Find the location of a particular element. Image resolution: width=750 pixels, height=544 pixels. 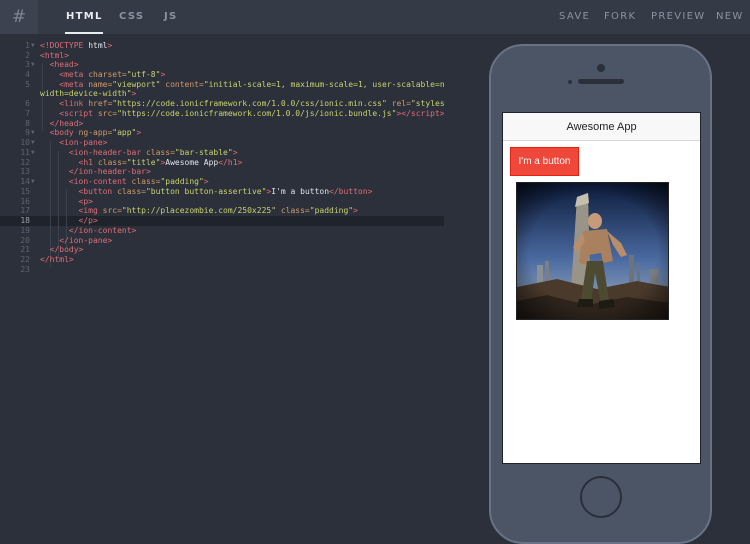

tab-css: CSS is located at coordinates (131, 17).